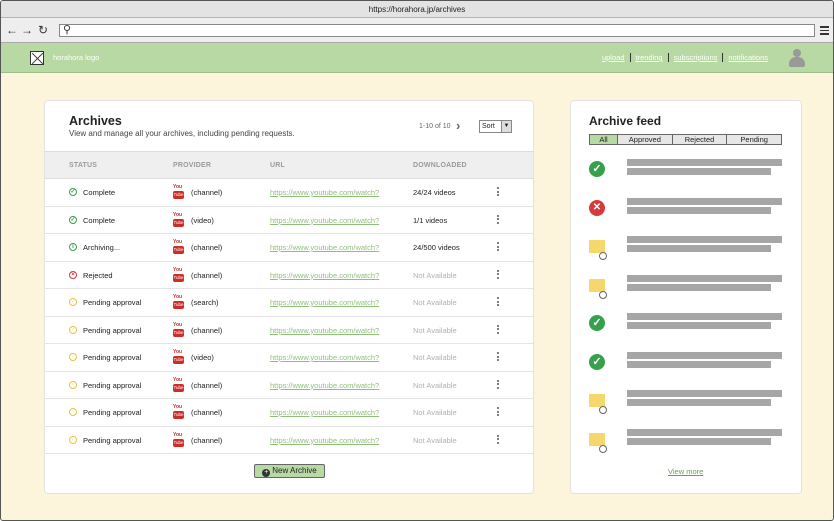  I want to click on subscriptions-link: subscriptions, so click(695, 57).